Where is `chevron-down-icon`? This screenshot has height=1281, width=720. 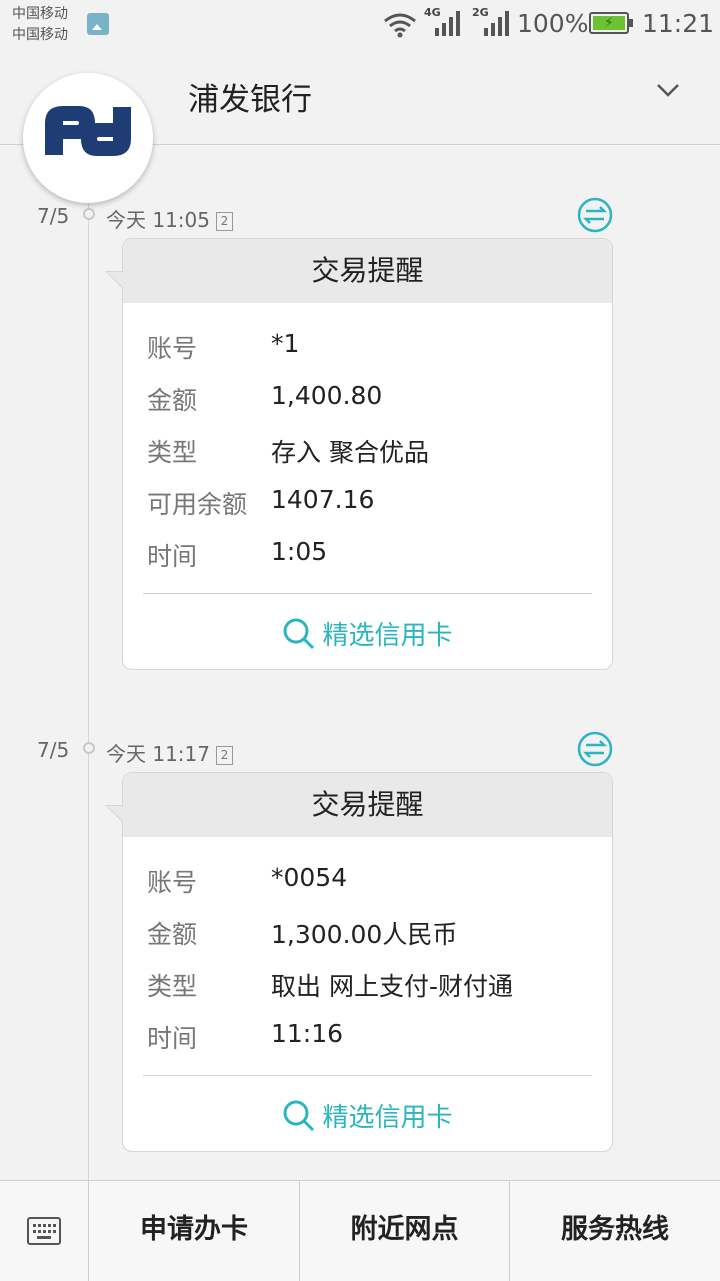
chevron-down-icon is located at coordinates (668, 90).